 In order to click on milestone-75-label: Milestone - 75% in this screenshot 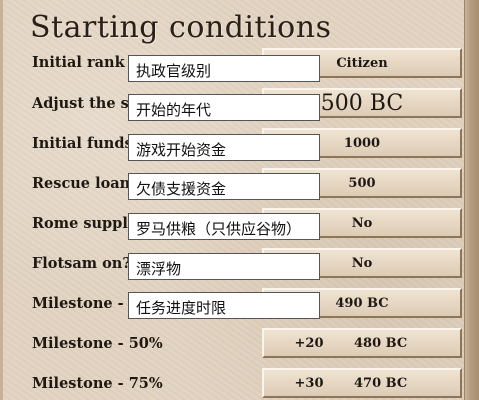, I will do `click(97, 383)`.